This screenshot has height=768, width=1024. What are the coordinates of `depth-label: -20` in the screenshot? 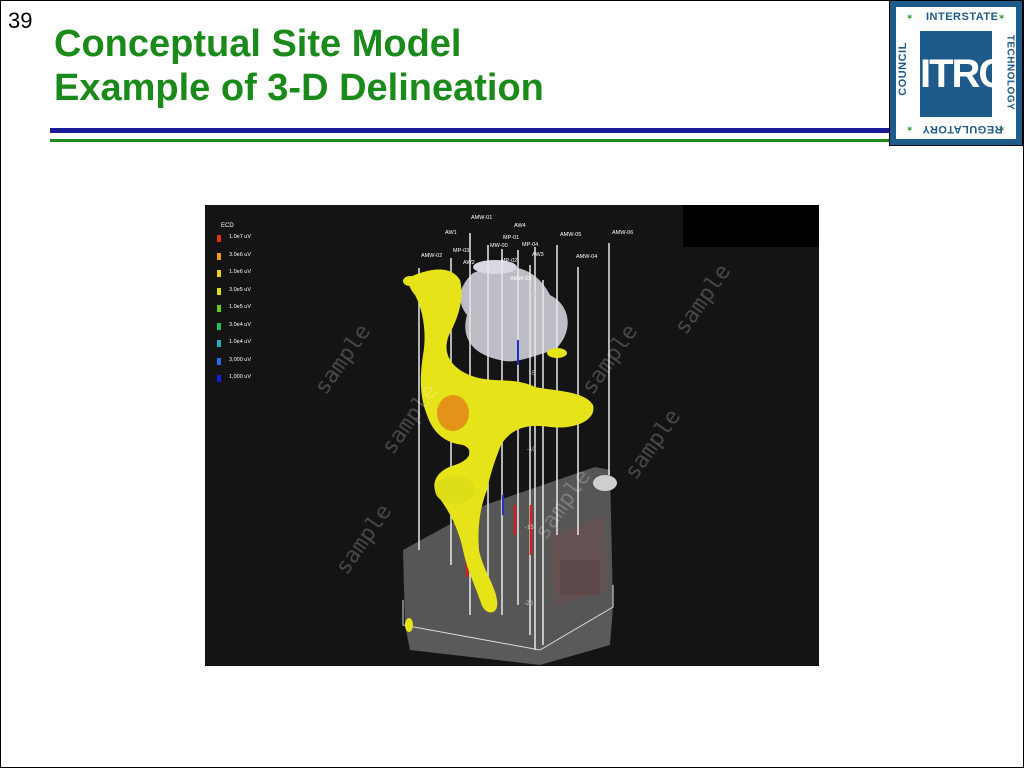 It's located at (528, 604).